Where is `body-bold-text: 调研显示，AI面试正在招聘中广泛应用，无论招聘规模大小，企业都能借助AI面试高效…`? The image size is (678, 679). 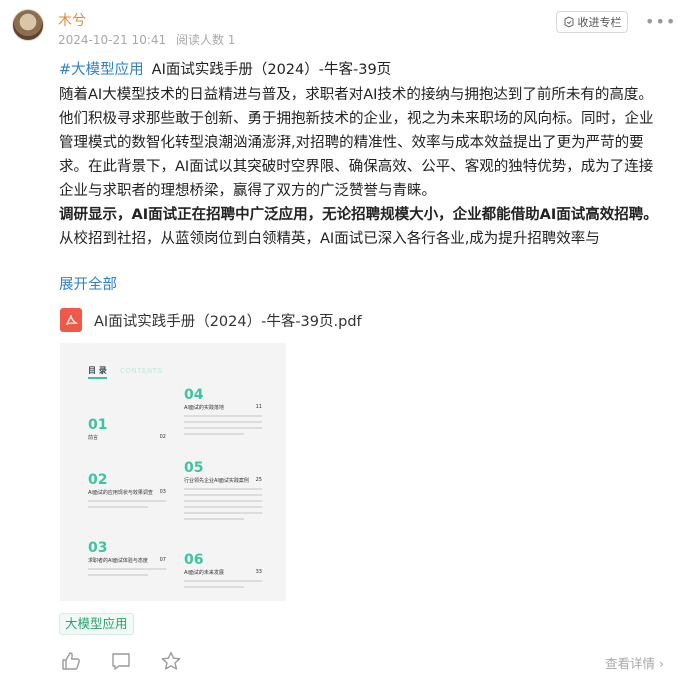 body-bold-text: 调研显示，AI面试正在招聘中广泛应用，无论招聘规模大小，企业都能借助AI面试高效… is located at coordinates (358, 215).